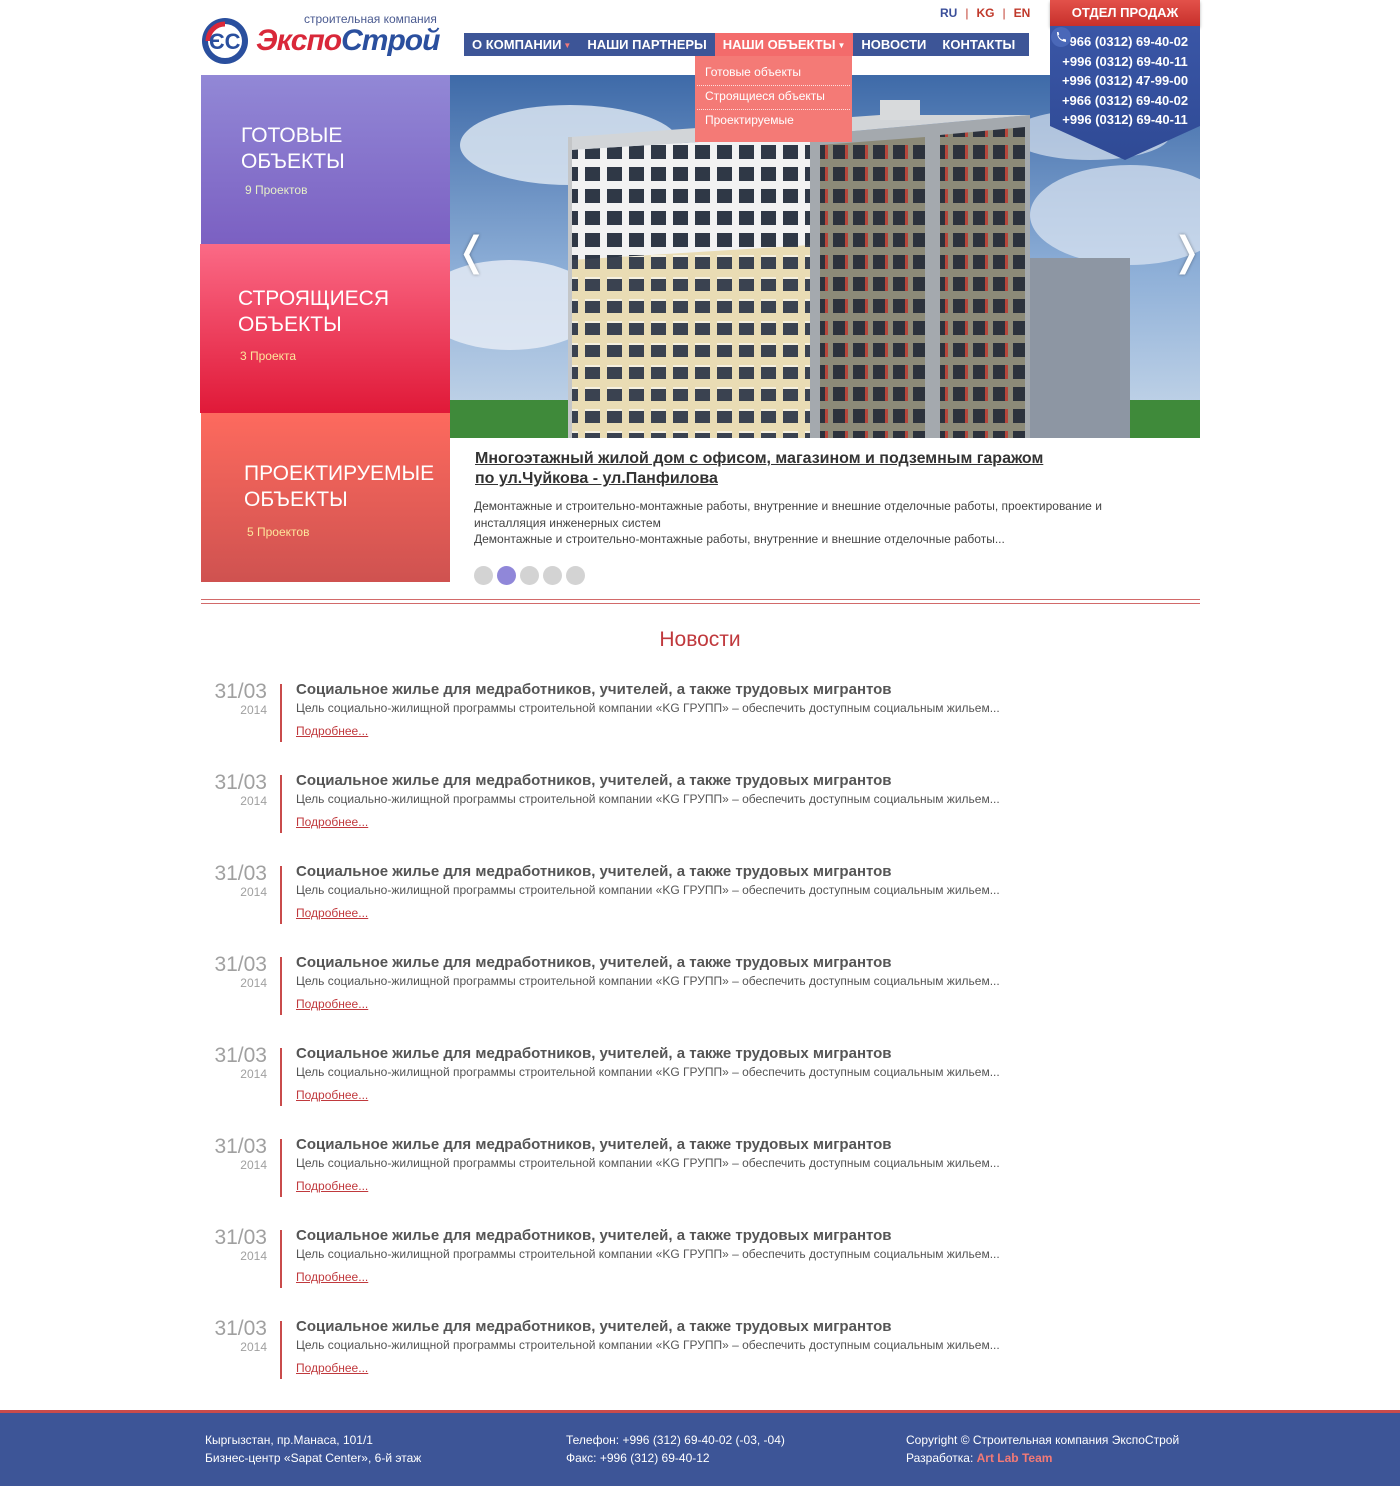 The height and width of the screenshot is (1486, 1400). Describe the element at coordinates (348, 40) in the screenshot. I see `logo-name: ЭкспоСтрой` at that location.